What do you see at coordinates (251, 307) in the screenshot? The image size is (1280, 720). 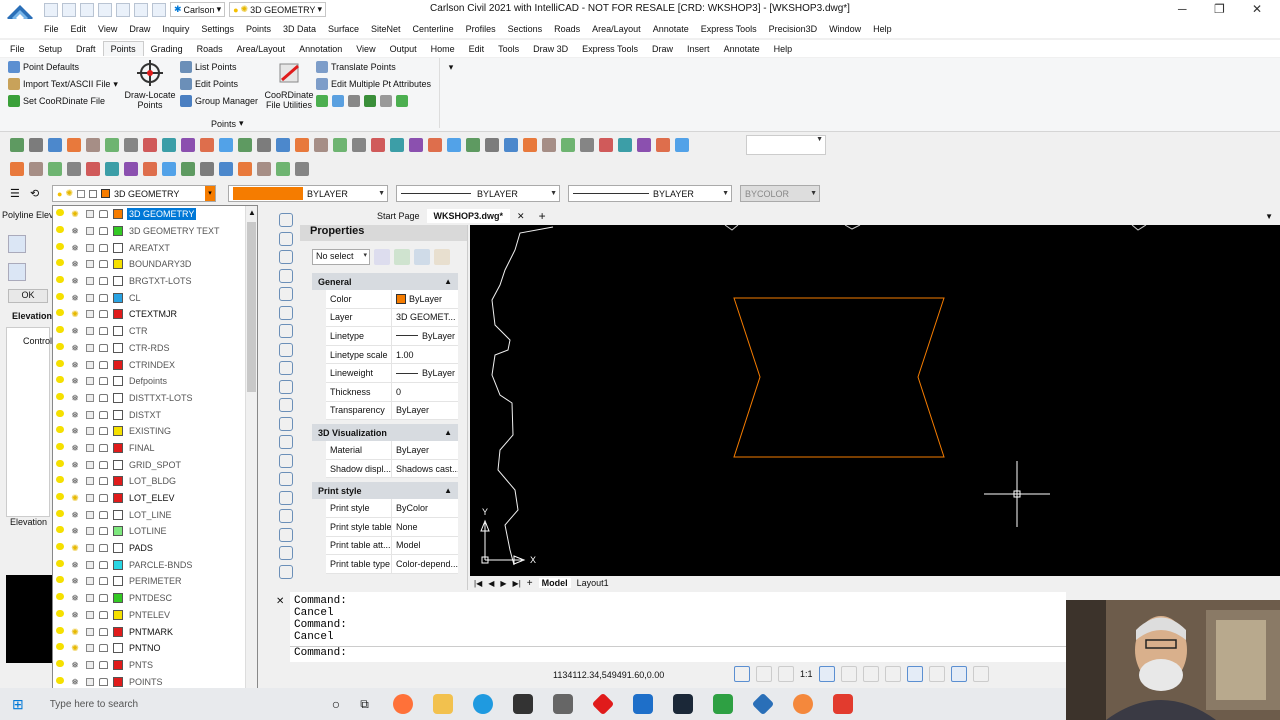 I see `scrollbar-thumb` at bounding box center [251, 307].